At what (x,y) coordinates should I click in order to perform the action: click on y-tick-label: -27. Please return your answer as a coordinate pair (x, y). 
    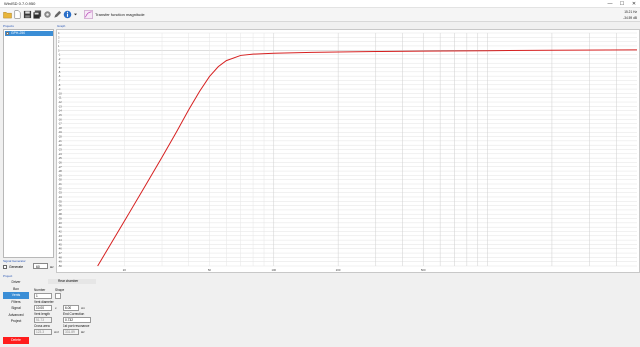
    Looking at the image, I should click on (60, 167).